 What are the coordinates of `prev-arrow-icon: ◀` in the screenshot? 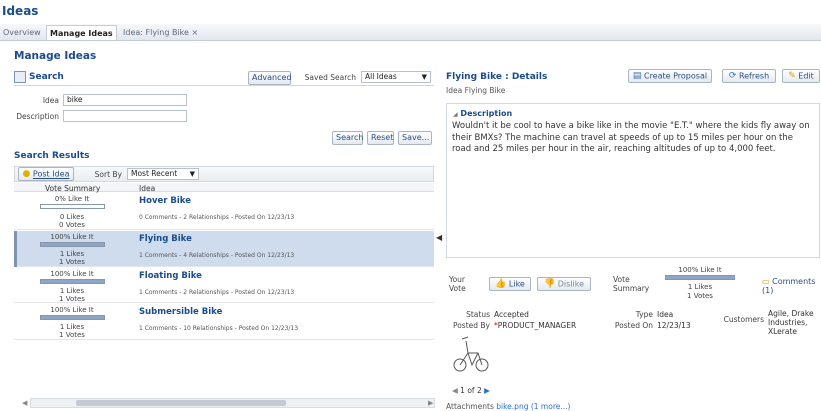 It's located at (455, 390).